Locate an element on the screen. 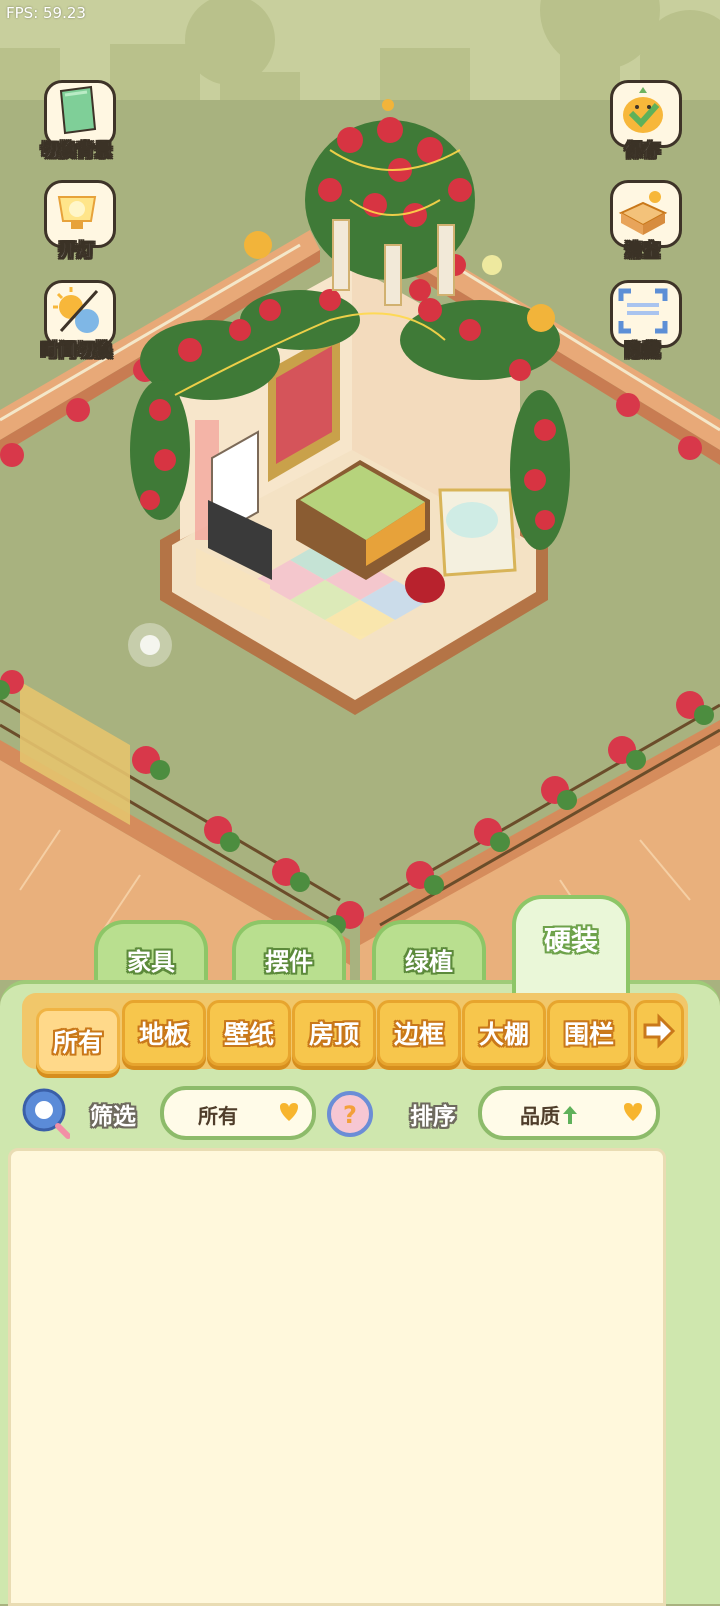  subtab-floor-label: 地板 is located at coordinates (163, 1034).